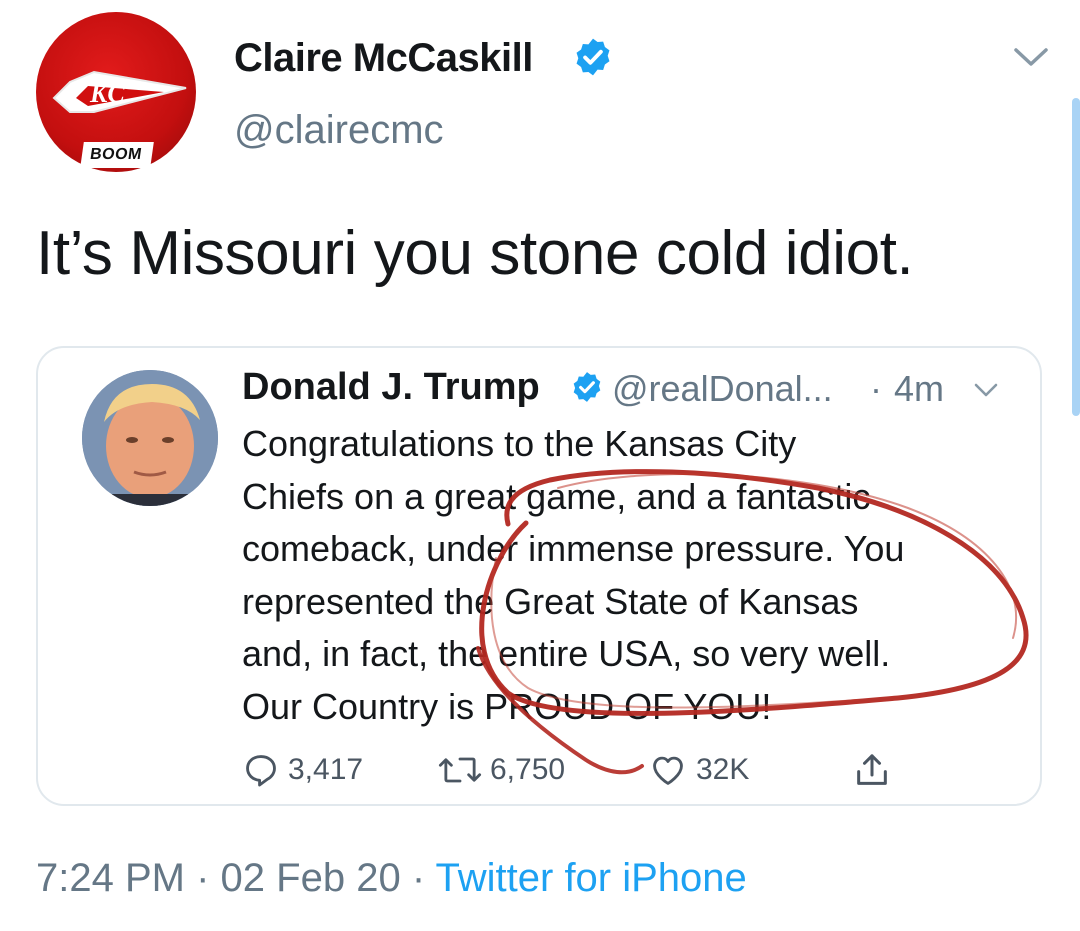  What do you see at coordinates (919, 389) in the screenshot?
I see `quoted-timestamp: 4m` at bounding box center [919, 389].